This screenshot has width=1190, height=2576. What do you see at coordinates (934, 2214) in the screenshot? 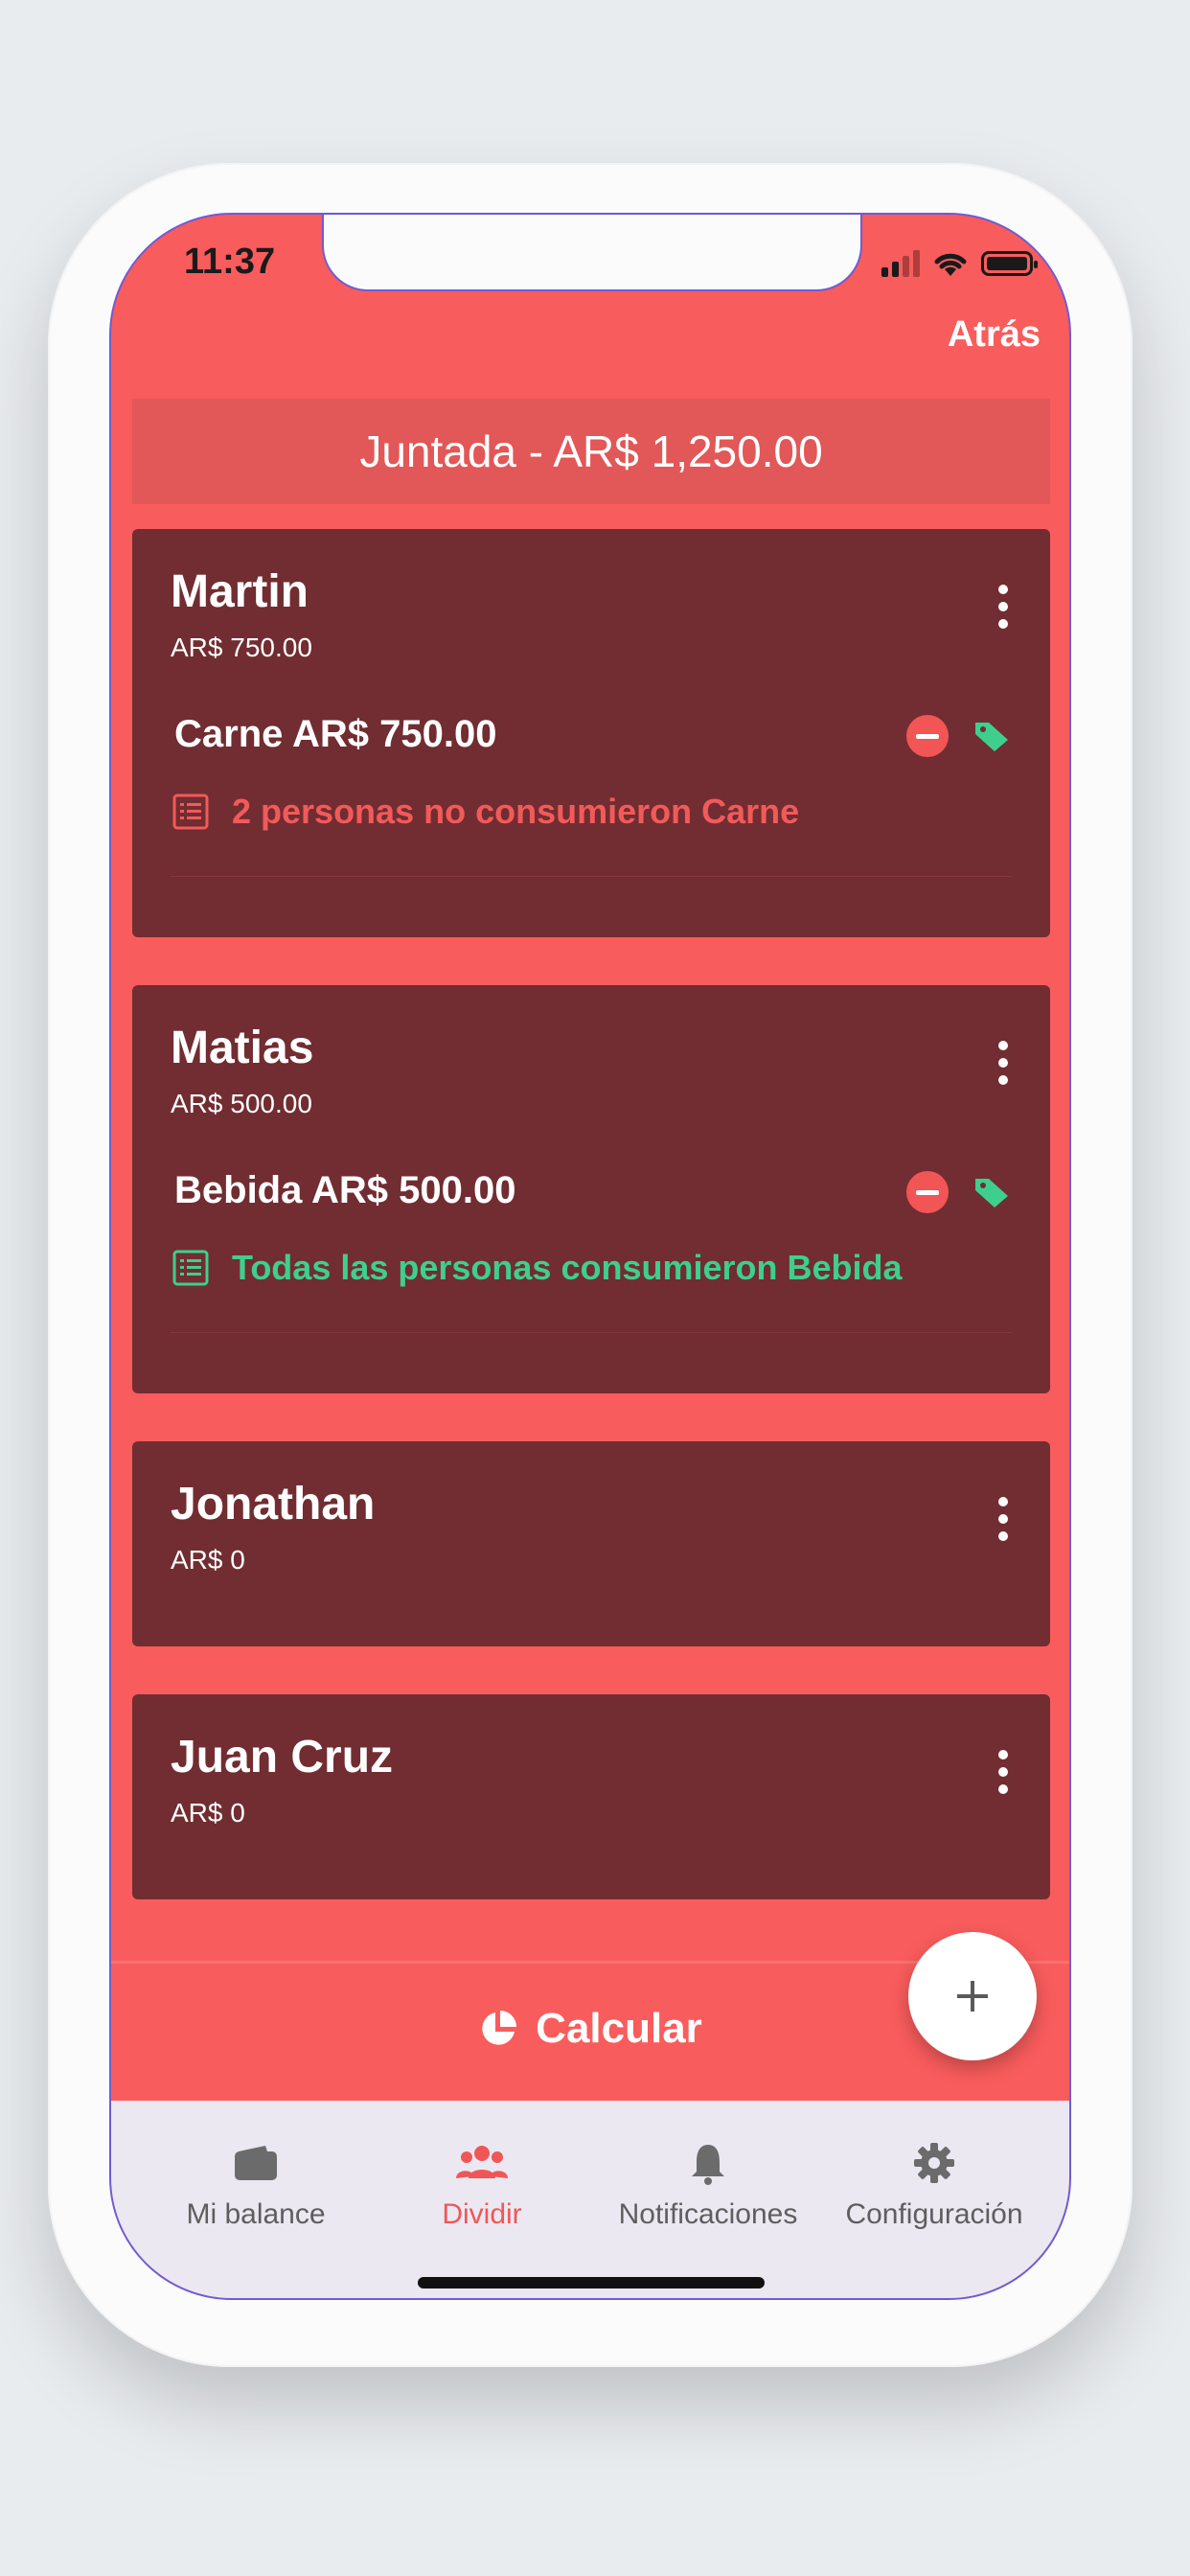
I see `tab-label: Configuración` at bounding box center [934, 2214].